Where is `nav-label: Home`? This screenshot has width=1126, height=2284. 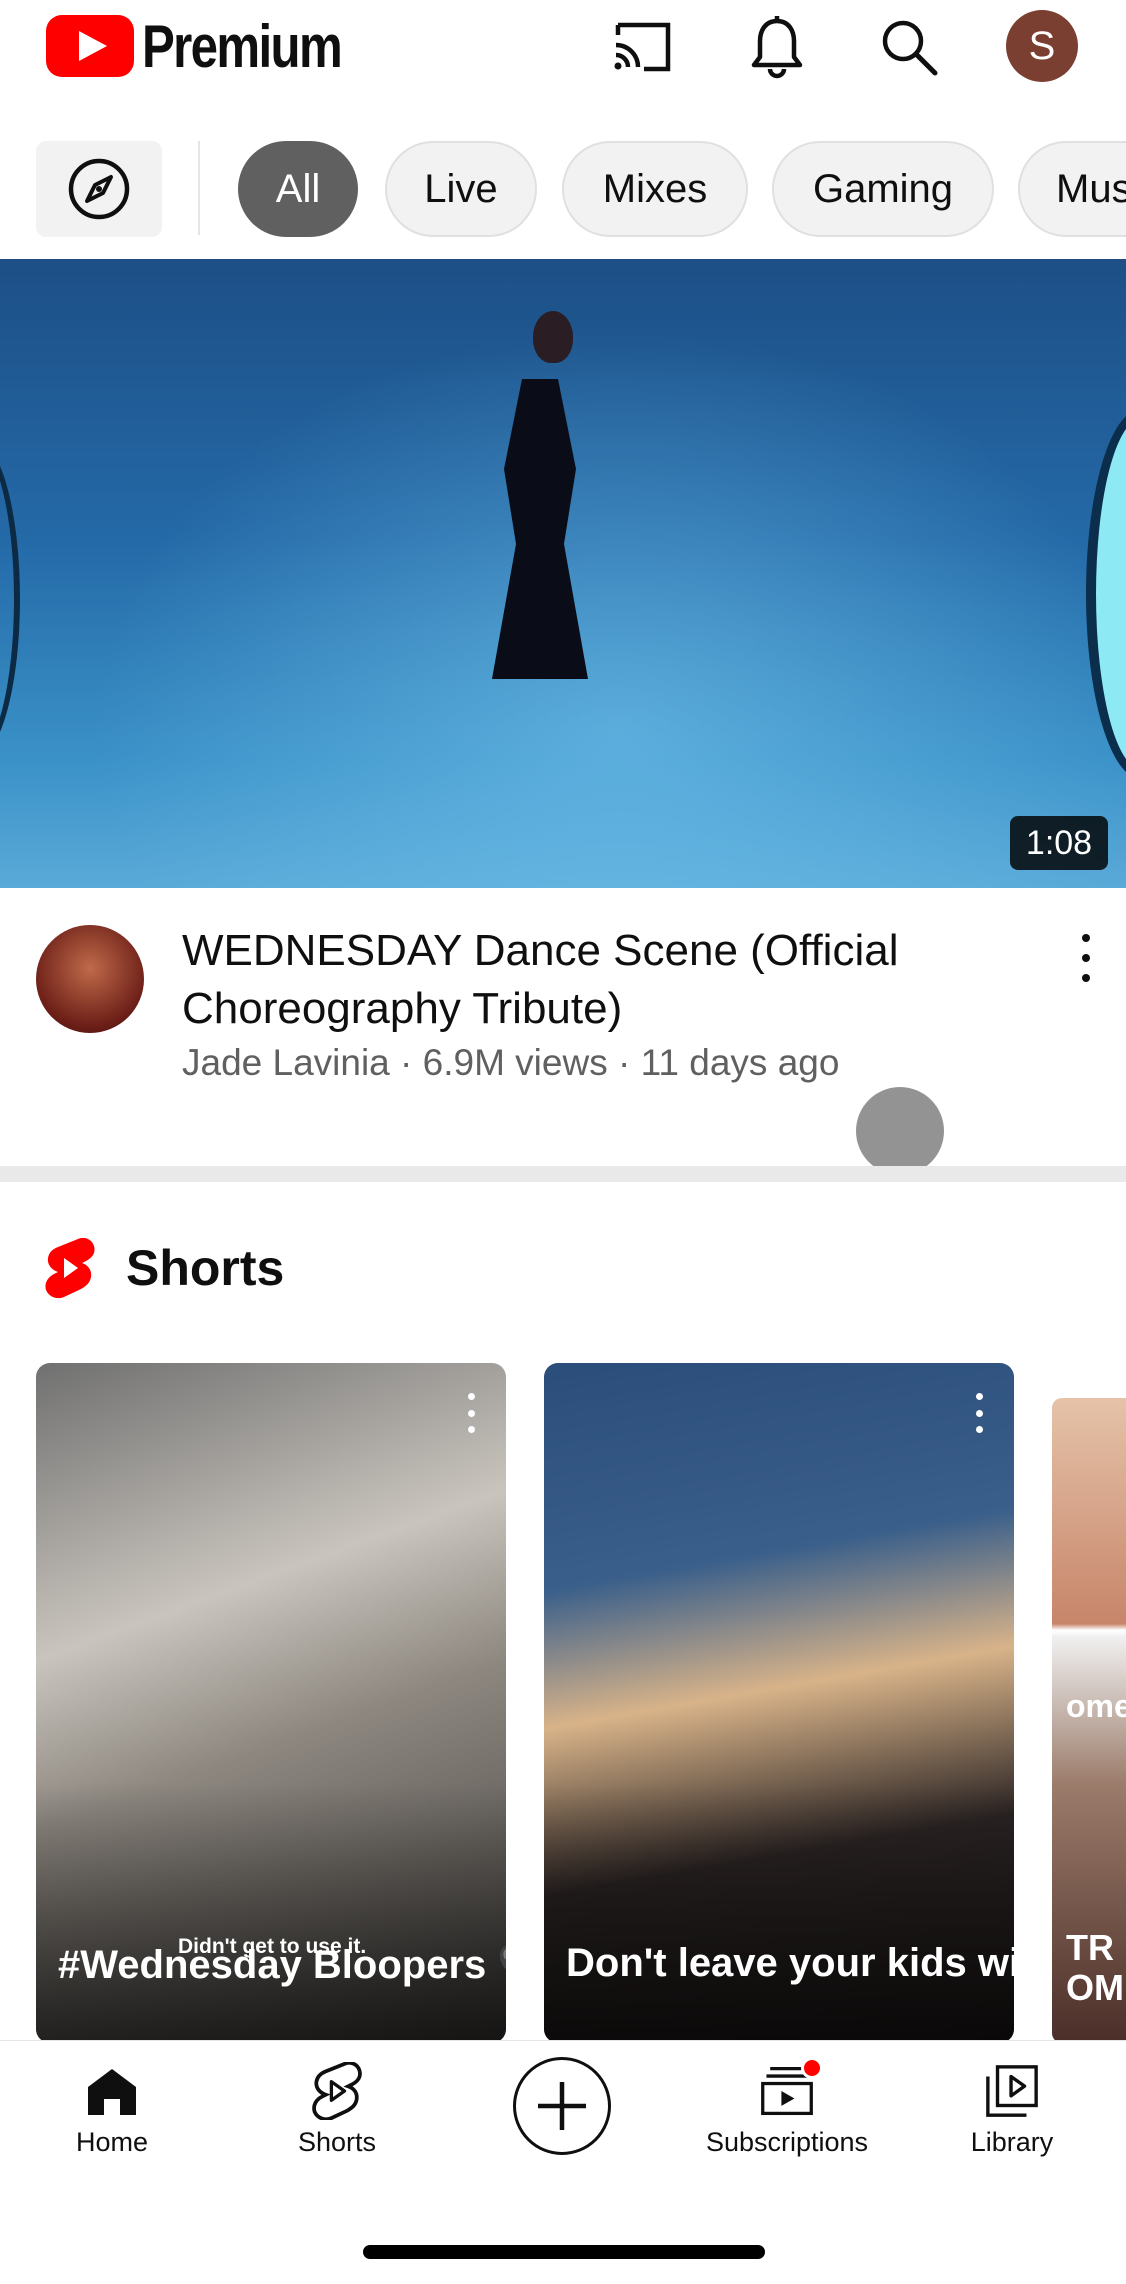
nav-label: Home is located at coordinates (112, 2142).